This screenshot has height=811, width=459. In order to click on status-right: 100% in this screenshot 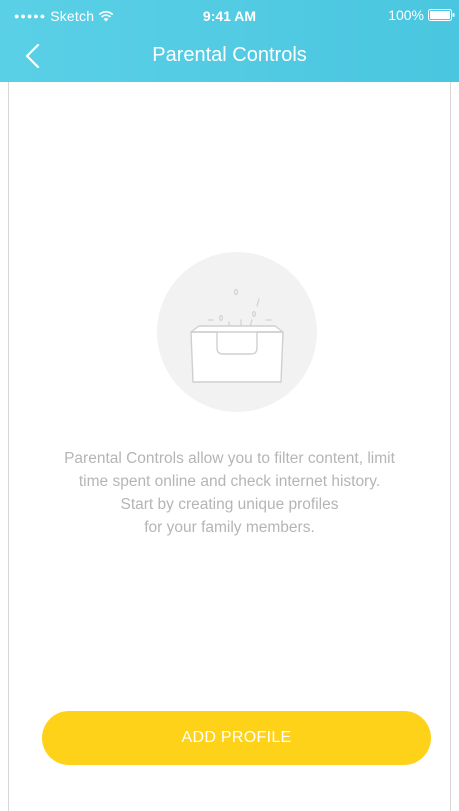, I will do `click(421, 15)`.